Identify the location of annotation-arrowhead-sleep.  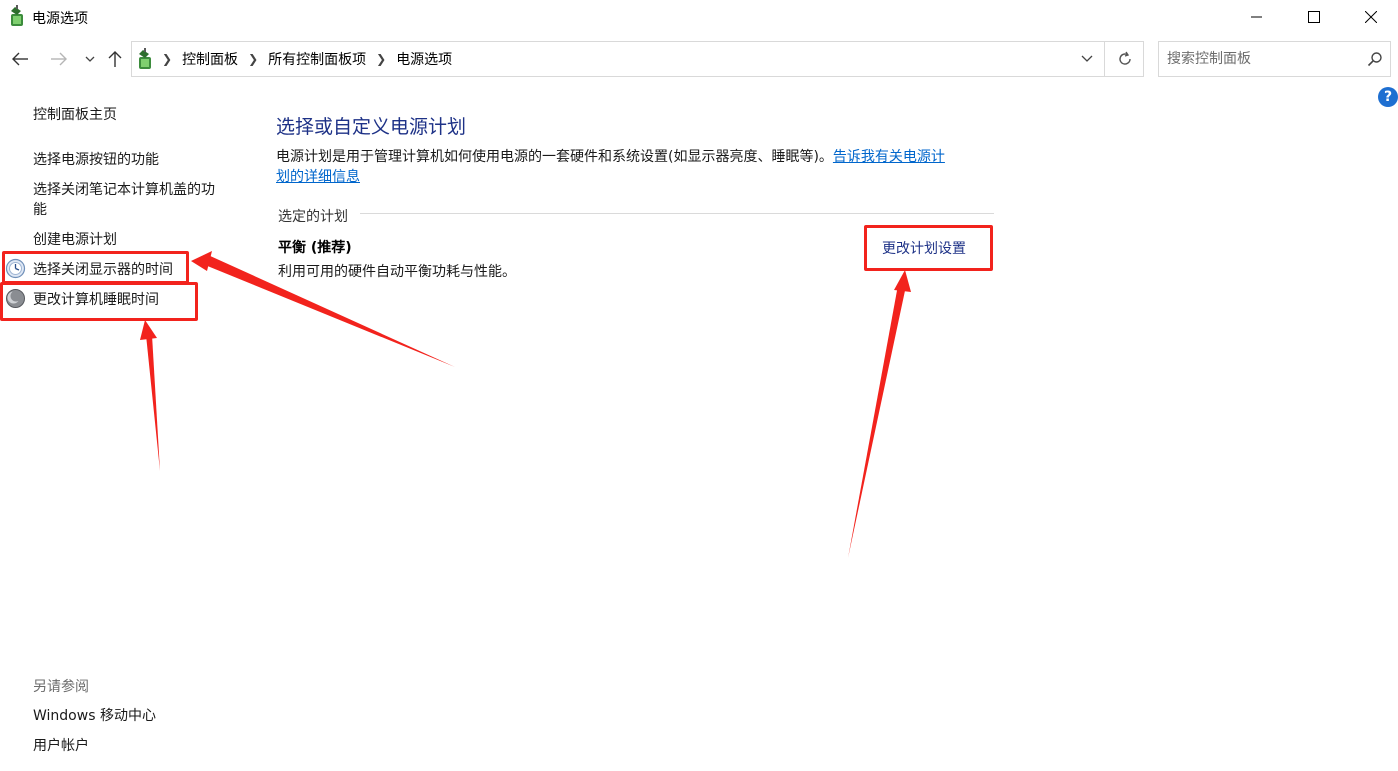
(148, 330).